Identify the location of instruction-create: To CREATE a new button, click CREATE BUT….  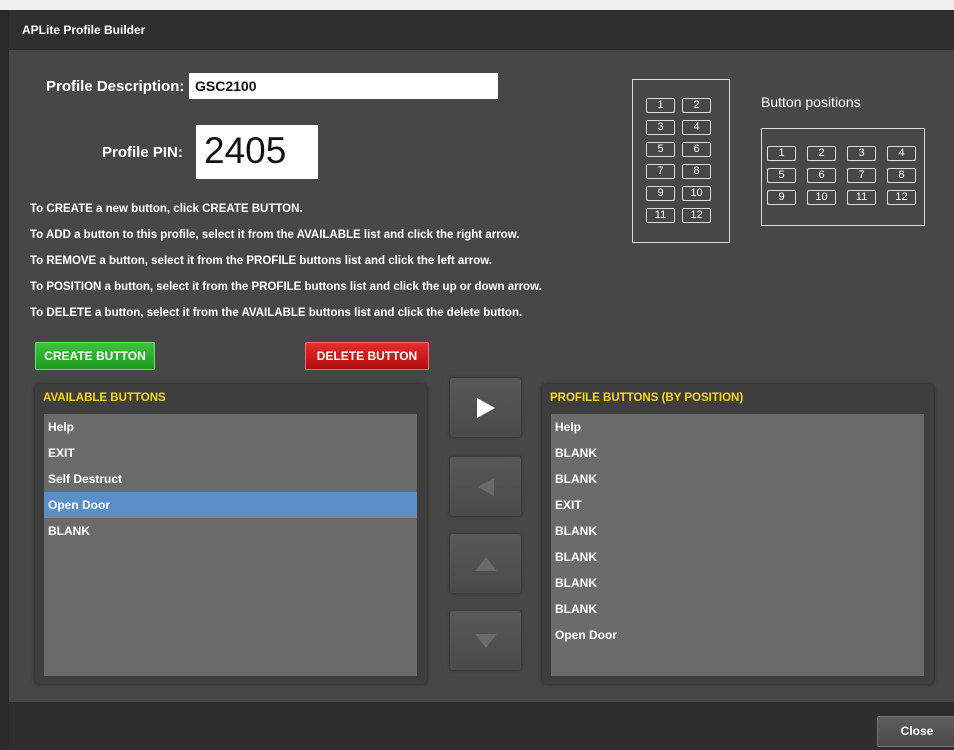
(166, 209).